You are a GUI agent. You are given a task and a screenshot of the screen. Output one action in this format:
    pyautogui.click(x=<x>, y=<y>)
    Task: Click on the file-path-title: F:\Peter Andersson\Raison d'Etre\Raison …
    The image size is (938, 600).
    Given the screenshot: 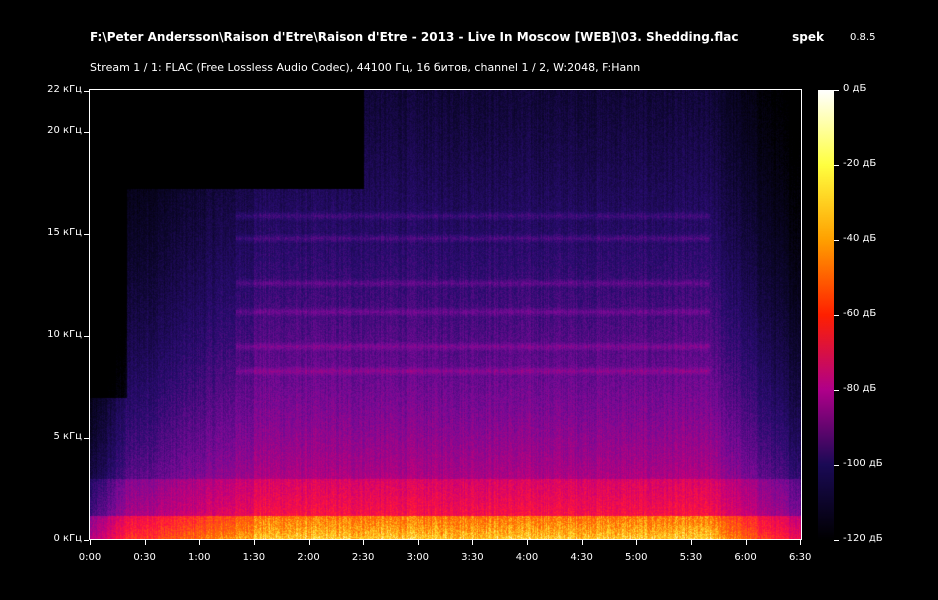 What is the action you would take?
    pyautogui.click(x=414, y=37)
    